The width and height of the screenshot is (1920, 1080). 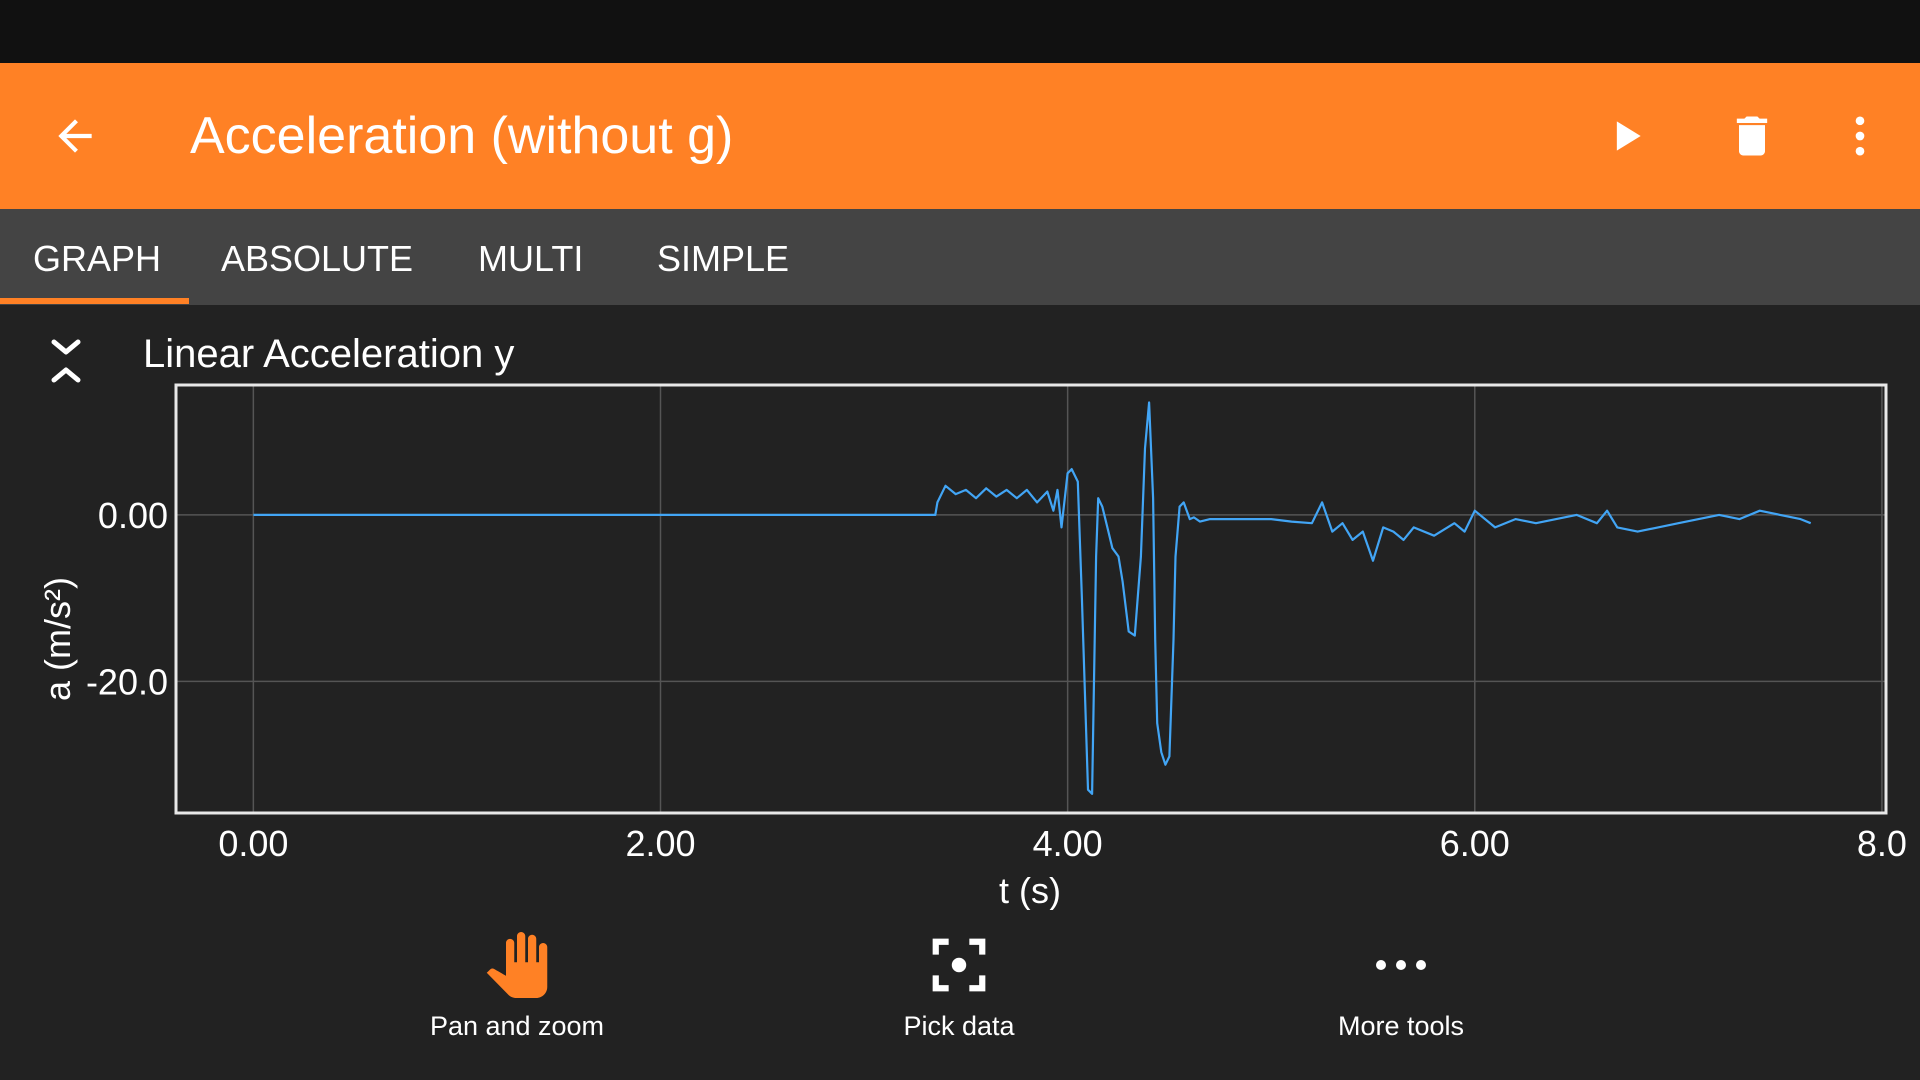 I want to click on x-tick-label: 4.00, so click(x=1068, y=843).